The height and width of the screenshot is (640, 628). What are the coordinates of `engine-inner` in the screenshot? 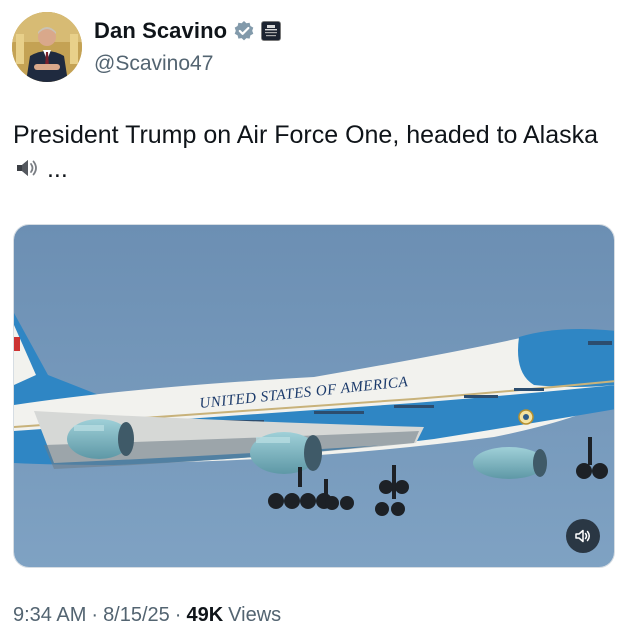 It's located at (286, 453).